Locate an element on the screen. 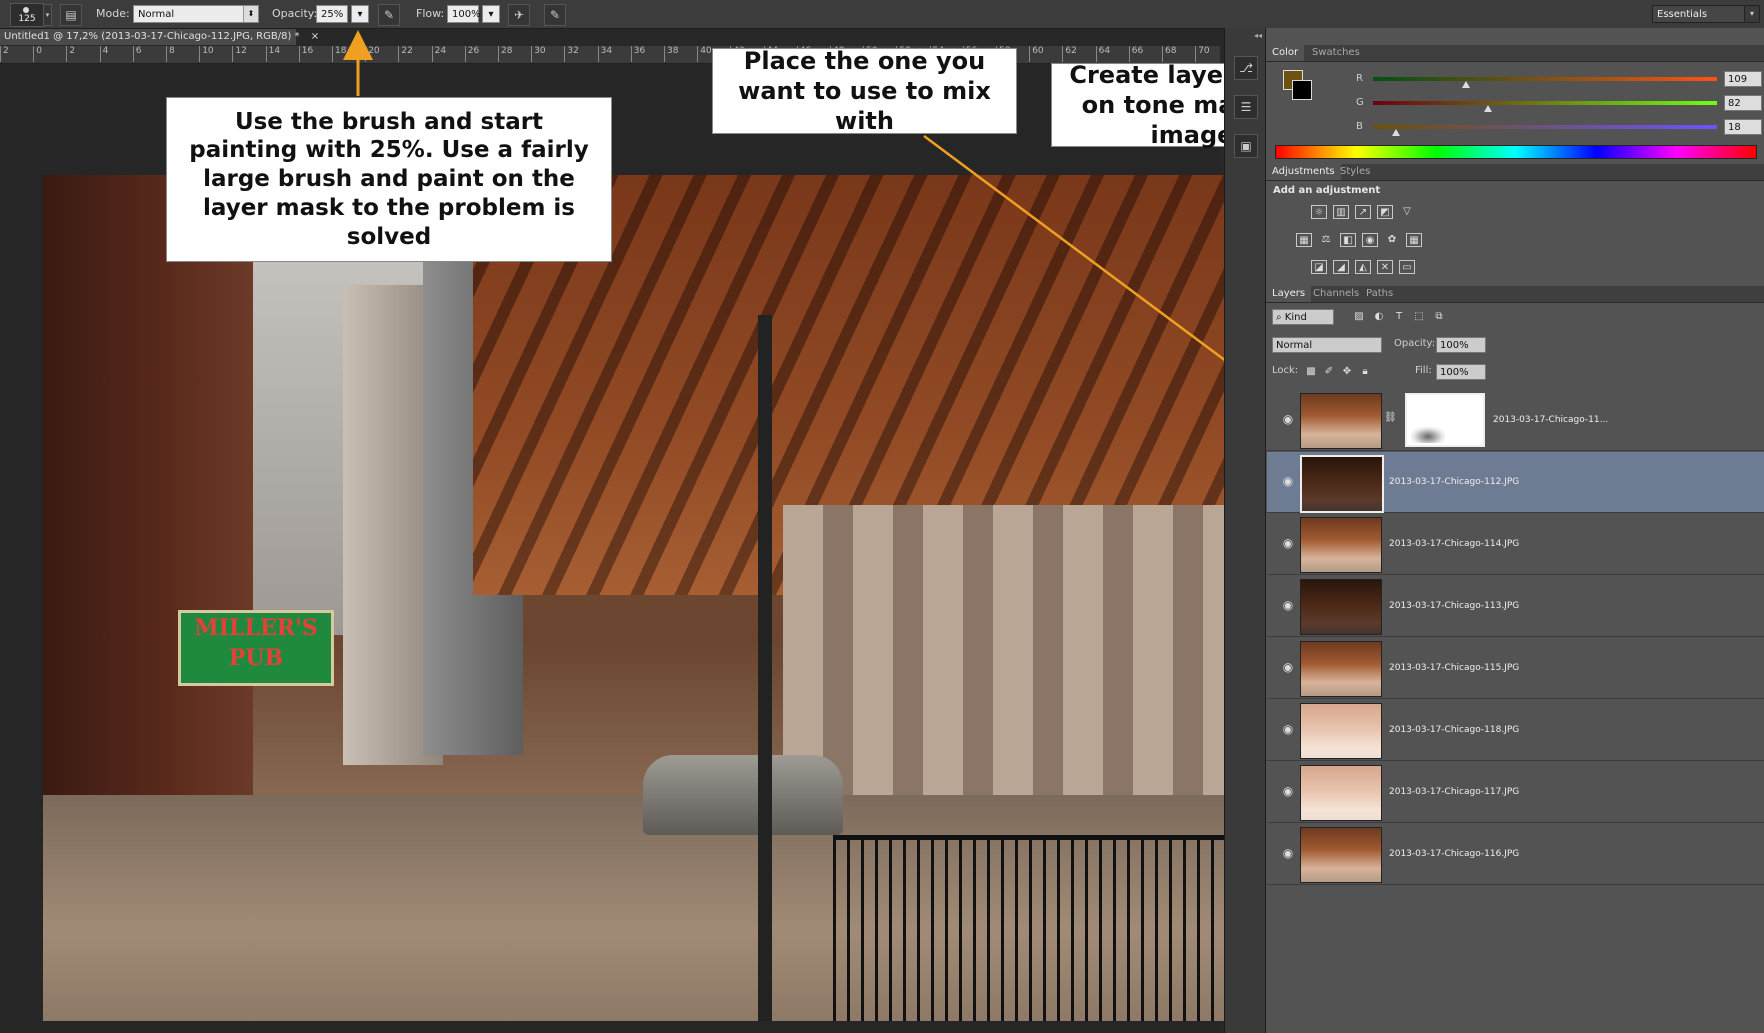 Image resolution: width=1764 pixels, height=1033 pixels. color-lookup-icon: ▦ is located at coordinates (1414, 240).